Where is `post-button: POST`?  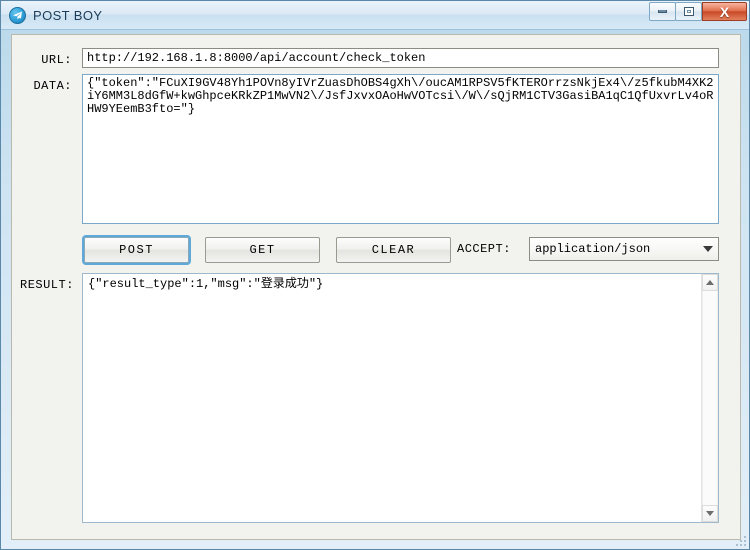 post-button: POST is located at coordinates (136, 250).